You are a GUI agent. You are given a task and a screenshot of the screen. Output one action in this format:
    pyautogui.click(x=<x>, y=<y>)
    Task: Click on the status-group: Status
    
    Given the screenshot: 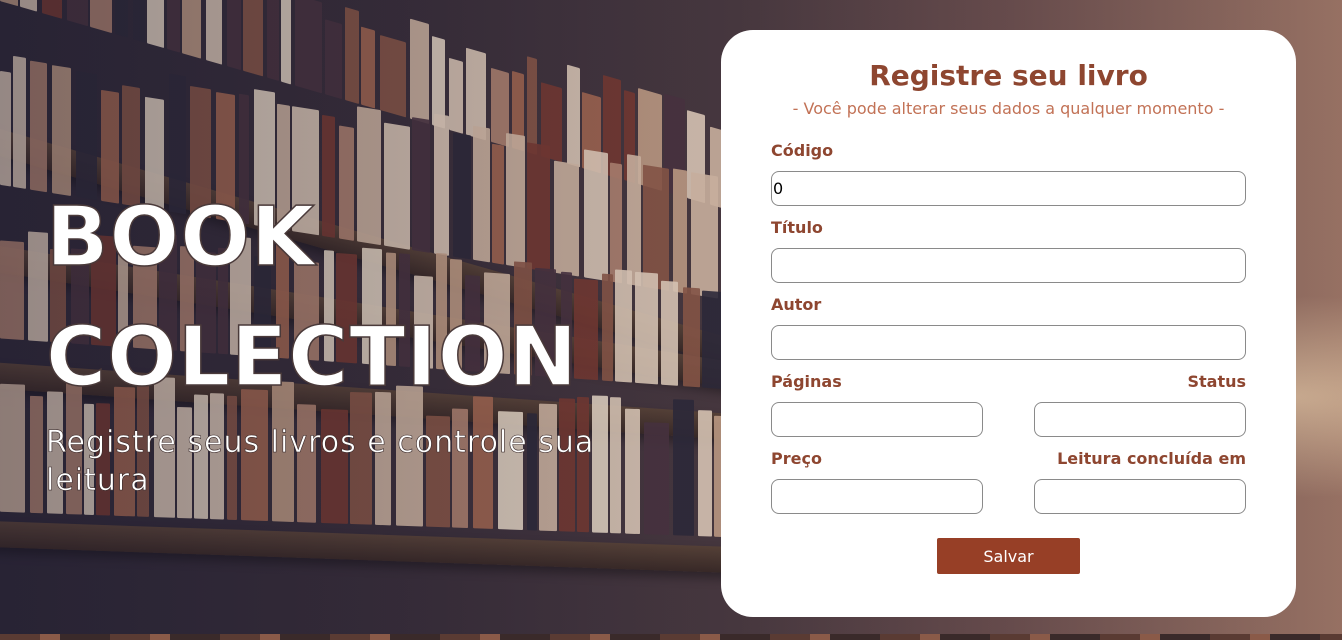 What is the action you would take?
    pyautogui.click(x=1140, y=409)
    